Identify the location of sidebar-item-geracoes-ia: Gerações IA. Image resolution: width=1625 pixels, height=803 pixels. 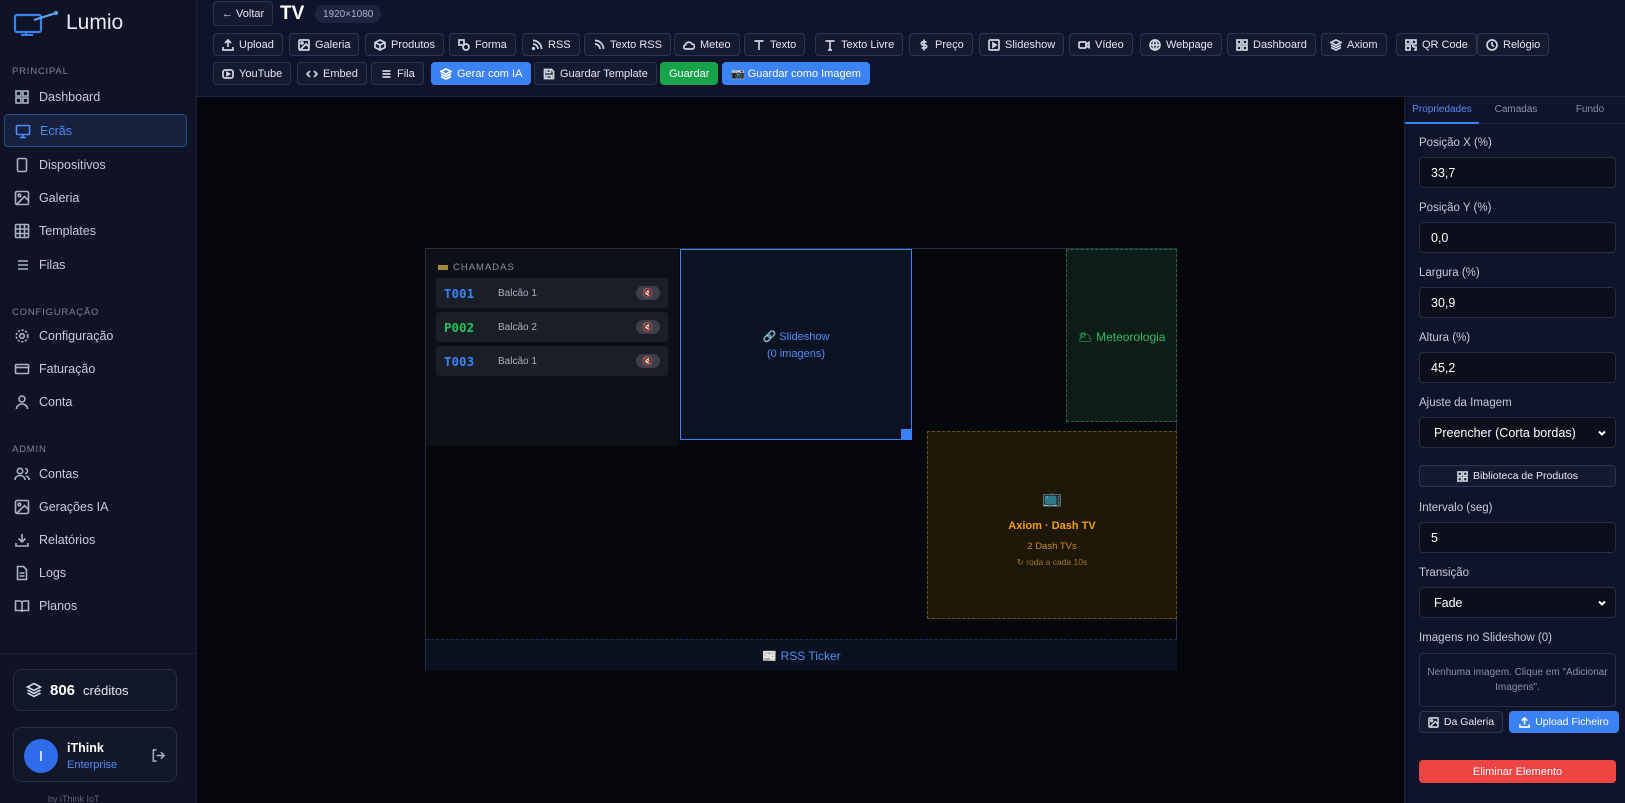
(95, 506).